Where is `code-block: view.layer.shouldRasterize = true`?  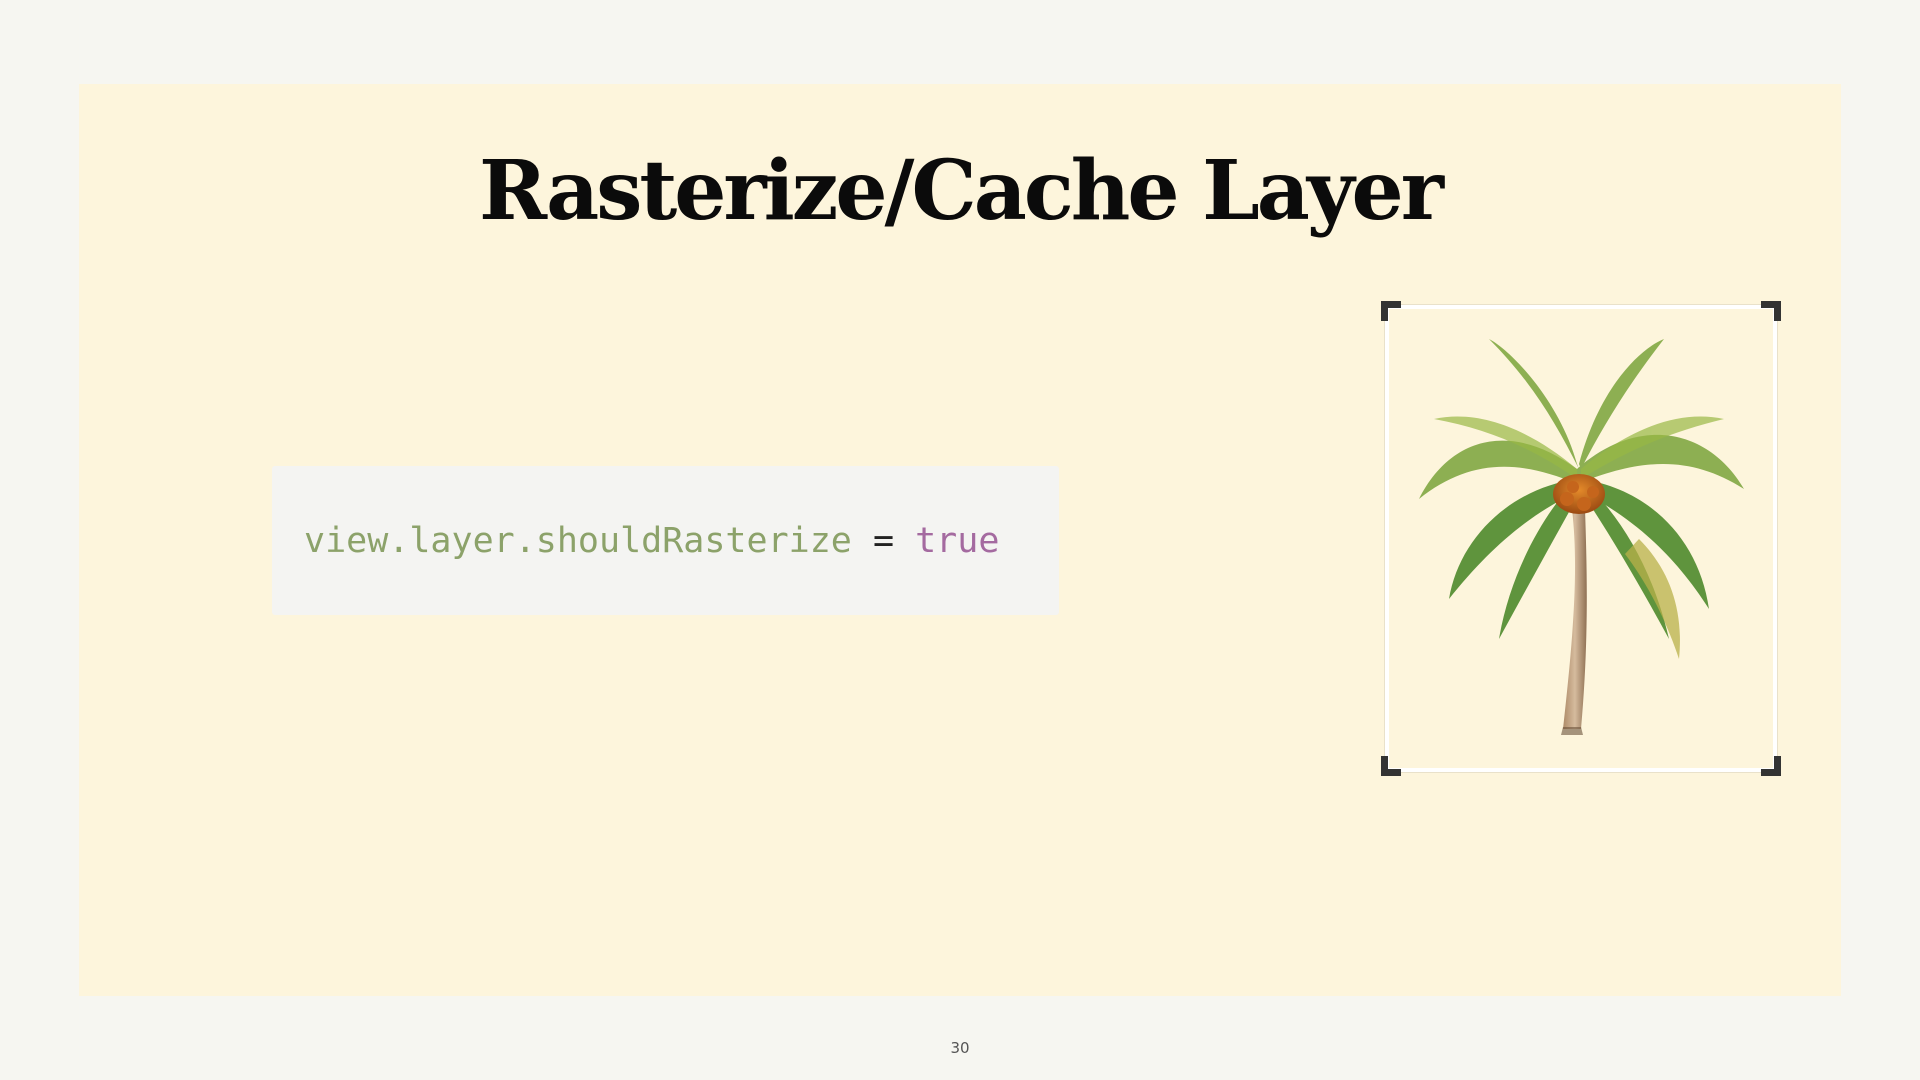
code-block: view.layer.shouldRasterize = true is located at coordinates (665, 540).